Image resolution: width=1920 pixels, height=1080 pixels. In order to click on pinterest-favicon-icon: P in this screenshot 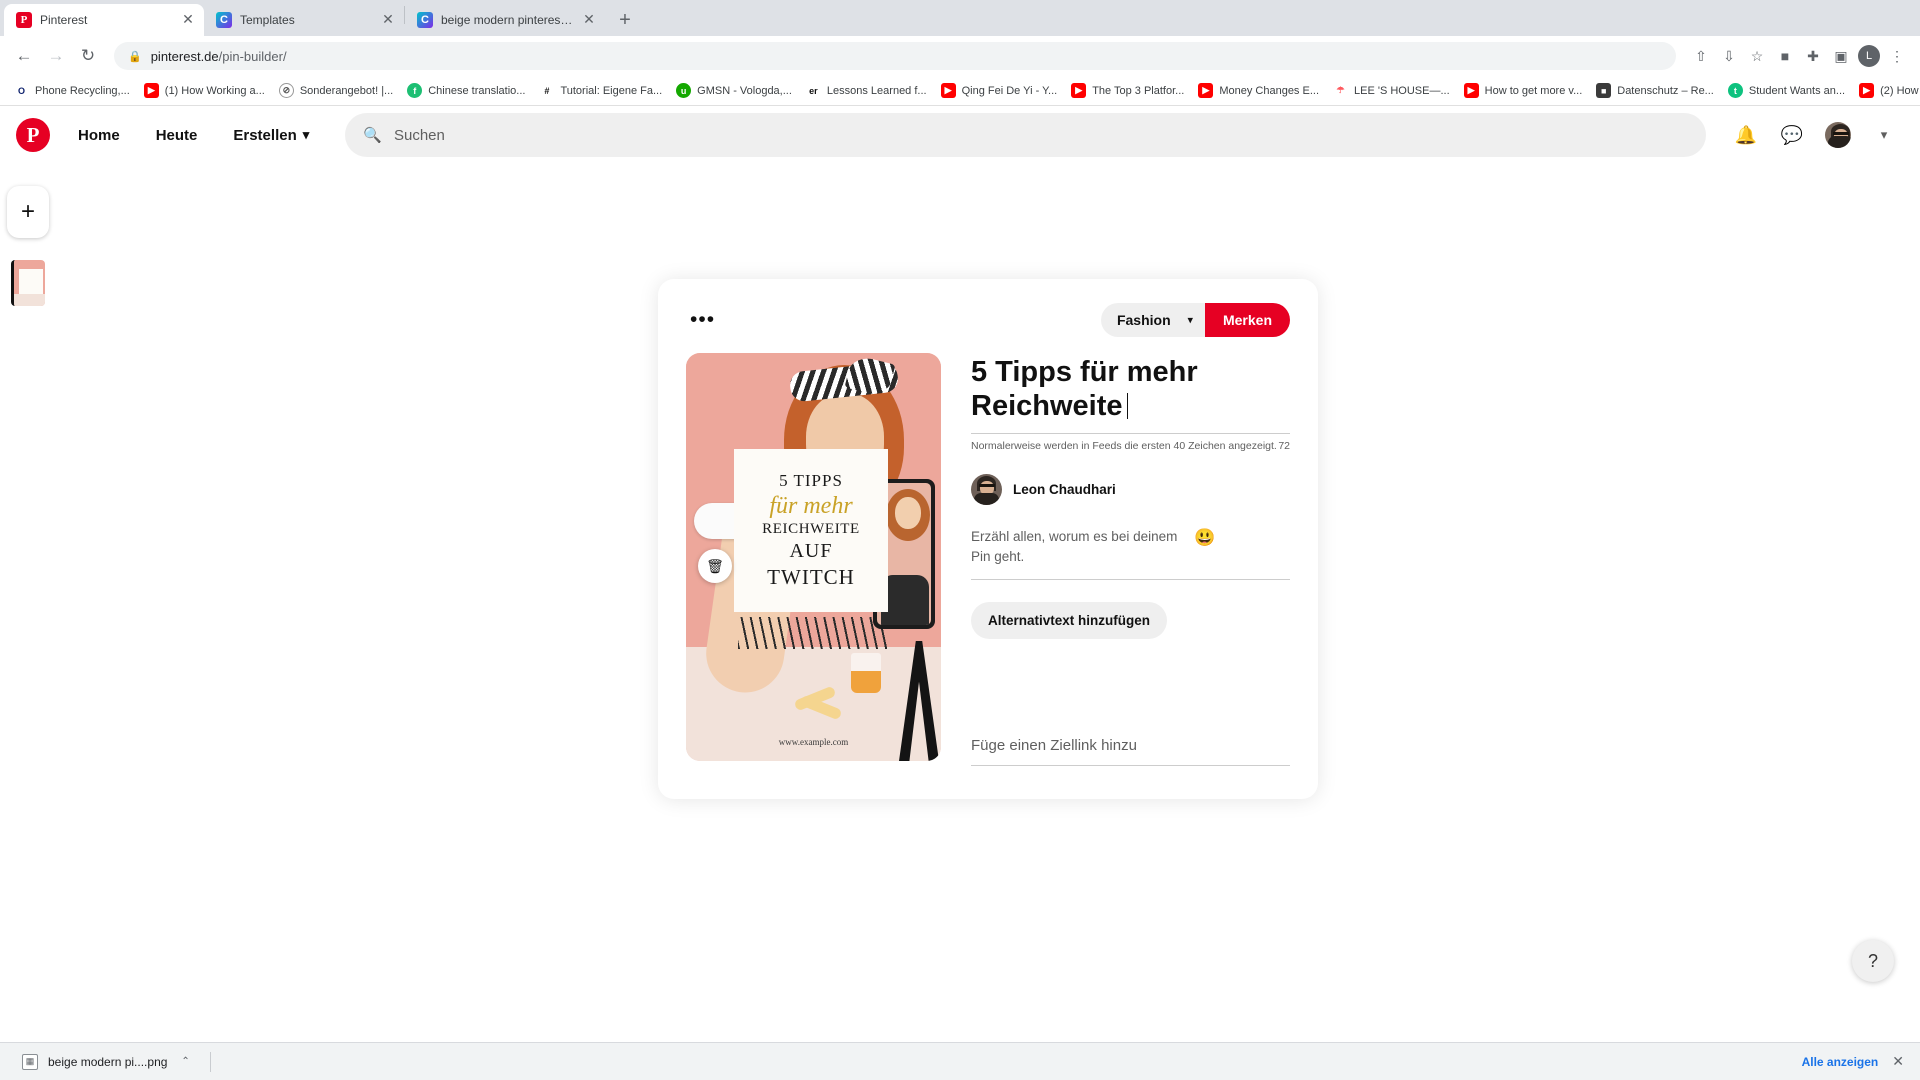, I will do `click(24, 20)`.